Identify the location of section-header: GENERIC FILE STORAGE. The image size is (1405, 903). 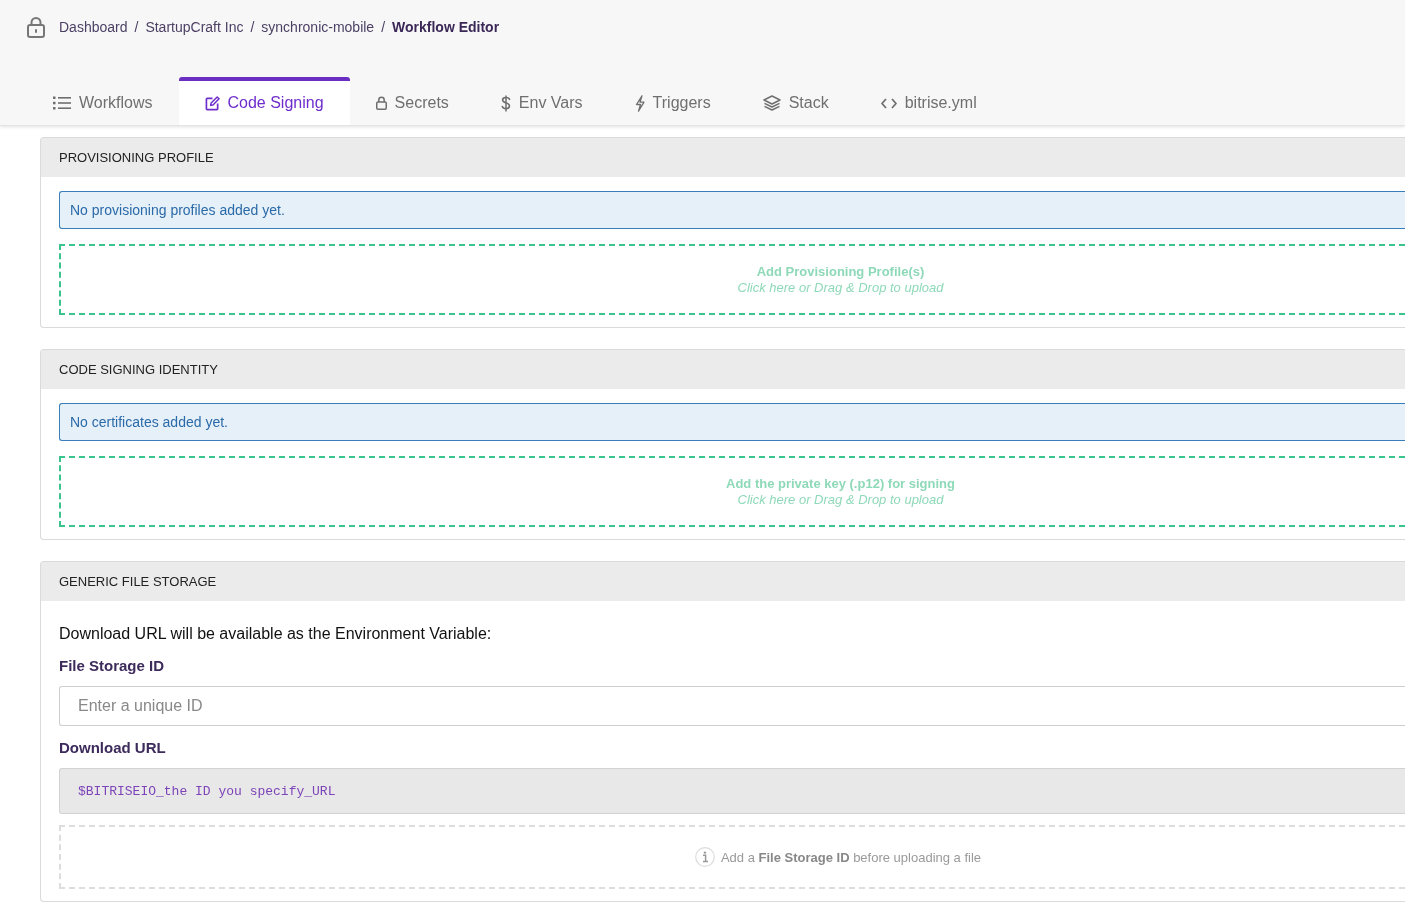
(723, 581).